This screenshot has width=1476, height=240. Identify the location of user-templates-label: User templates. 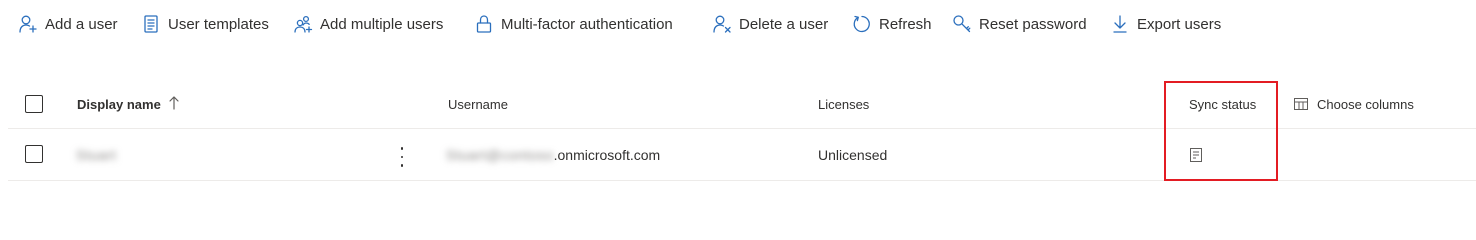
(218, 24).